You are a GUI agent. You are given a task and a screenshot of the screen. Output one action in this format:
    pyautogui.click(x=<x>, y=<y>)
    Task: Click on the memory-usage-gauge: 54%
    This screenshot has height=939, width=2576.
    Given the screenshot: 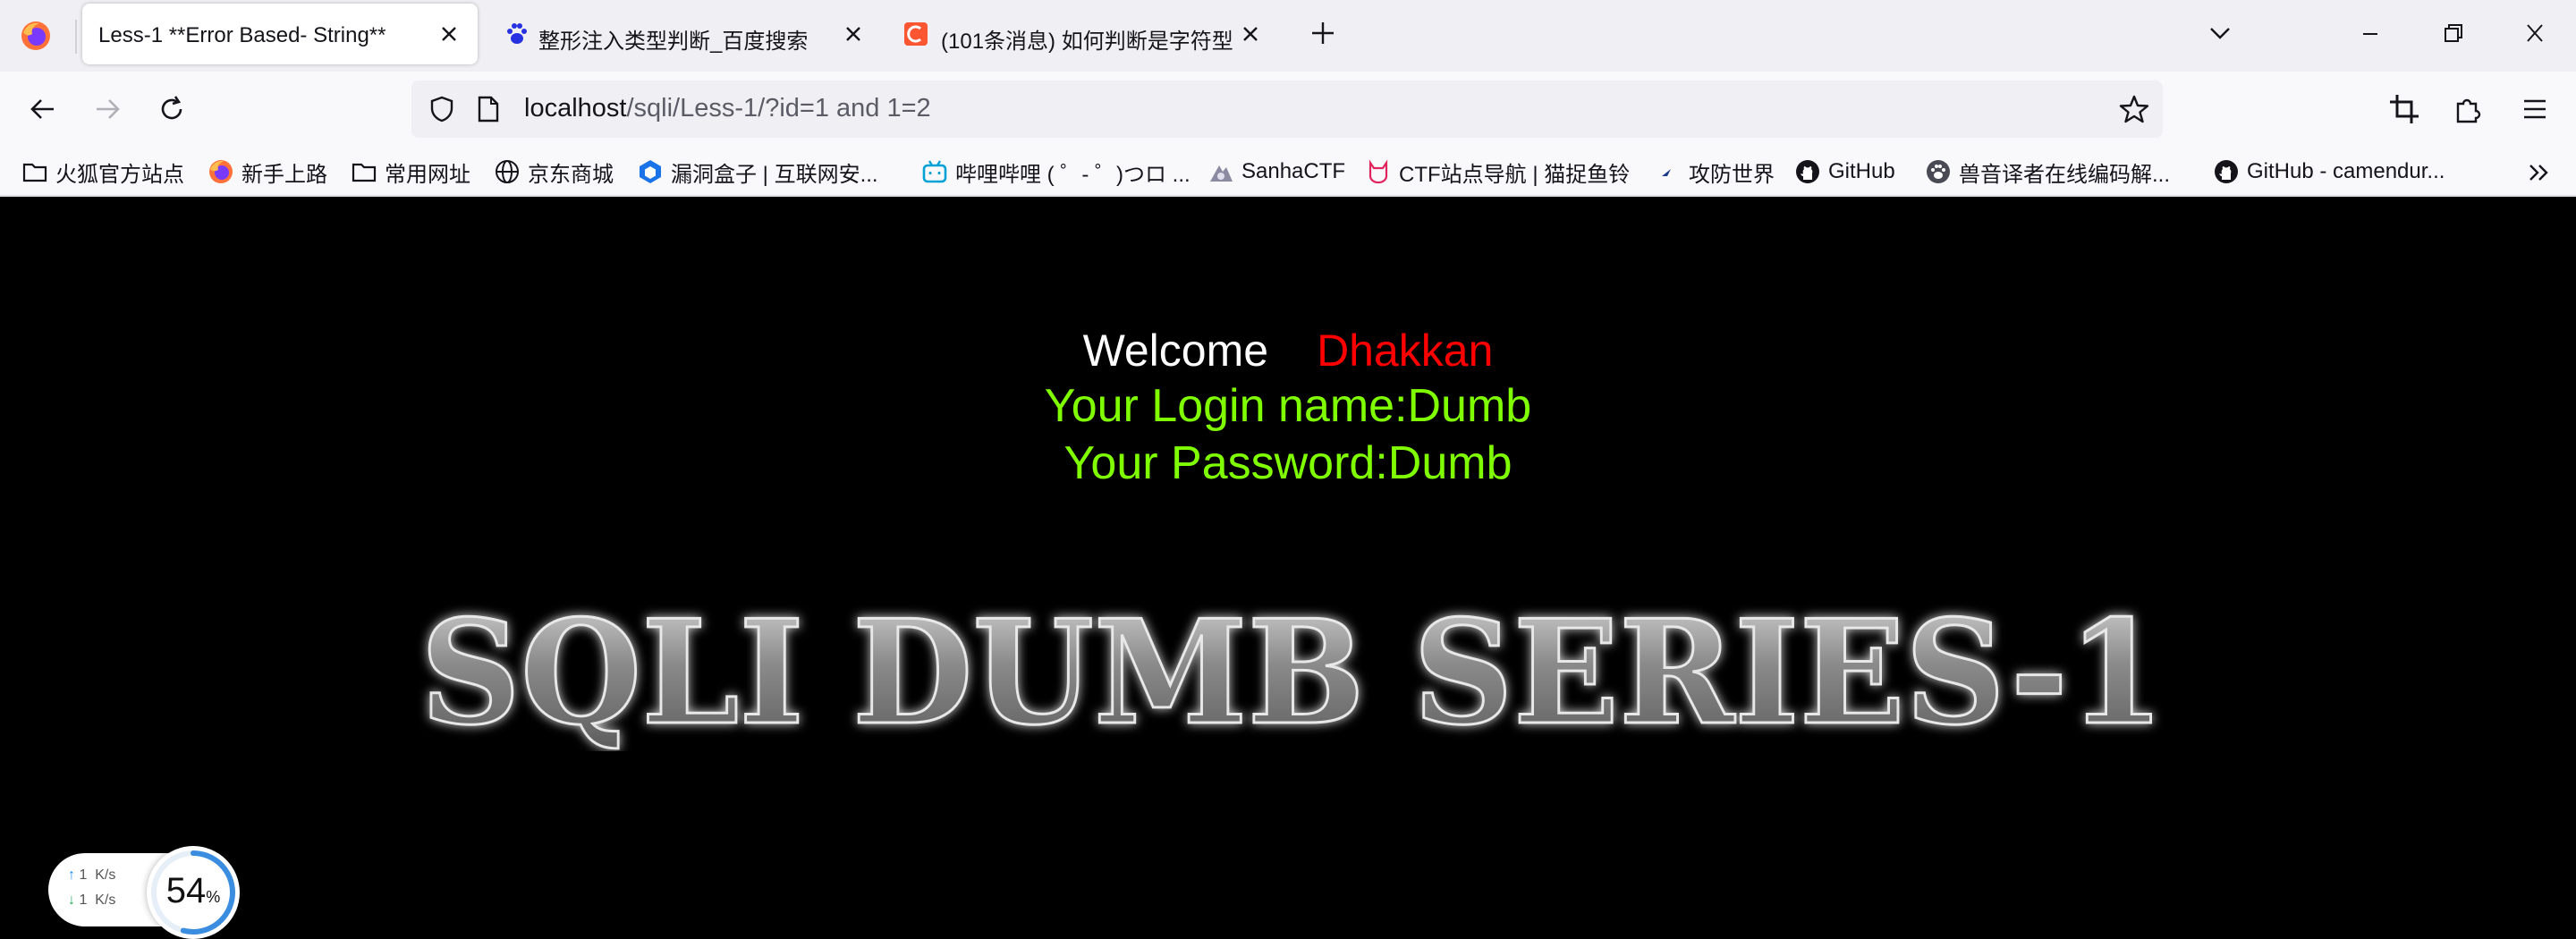 What is the action you would take?
    pyautogui.click(x=193, y=892)
    